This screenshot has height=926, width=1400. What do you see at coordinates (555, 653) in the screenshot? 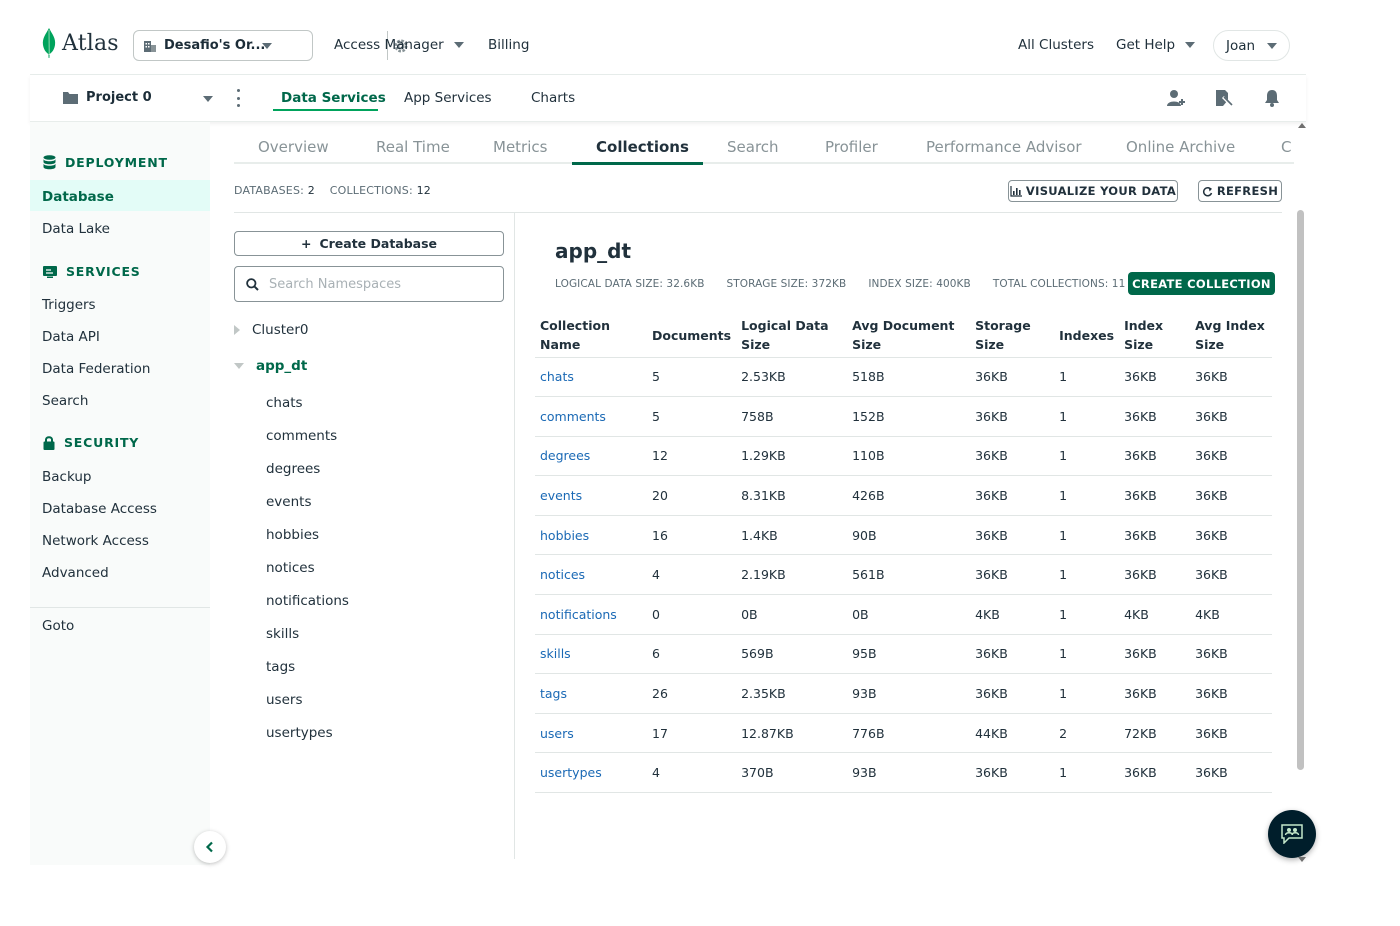
I see `collection-link: skills` at bounding box center [555, 653].